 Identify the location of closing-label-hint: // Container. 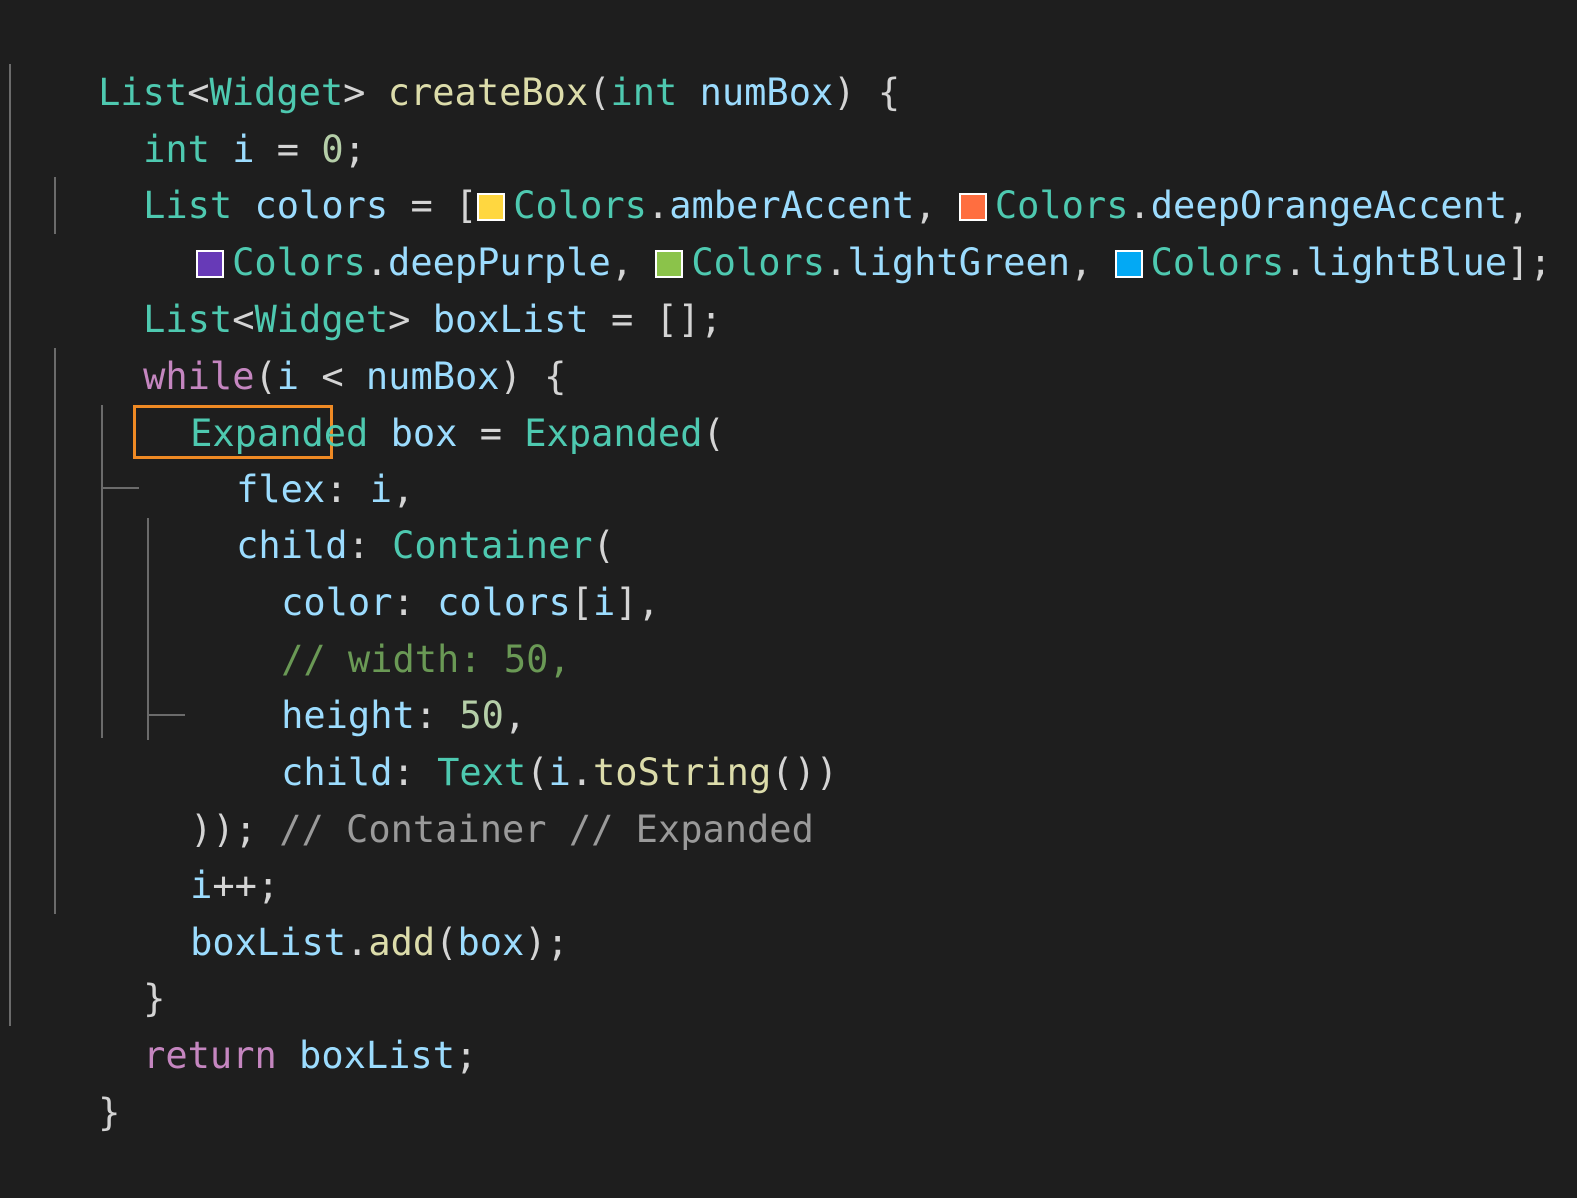
(413, 829).